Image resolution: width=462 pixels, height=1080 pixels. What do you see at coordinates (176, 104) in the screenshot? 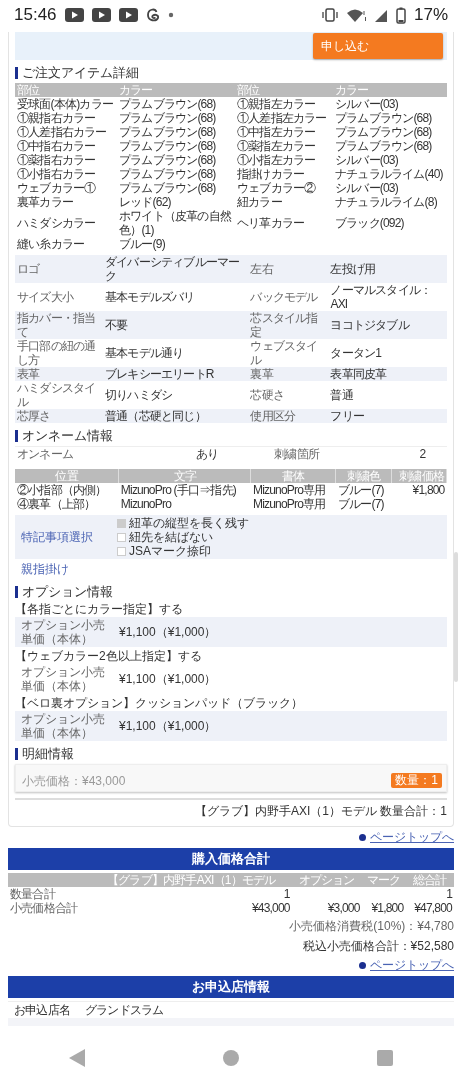
I see `table-cell: プラムブラウン(68)` at bounding box center [176, 104].